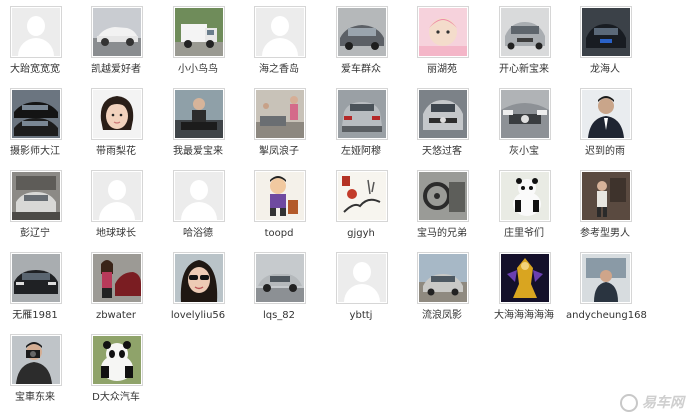 The image size is (700, 420). What do you see at coordinates (528, 291) in the screenshot?
I see `member-card: 大海海海海海` at bounding box center [528, 291].